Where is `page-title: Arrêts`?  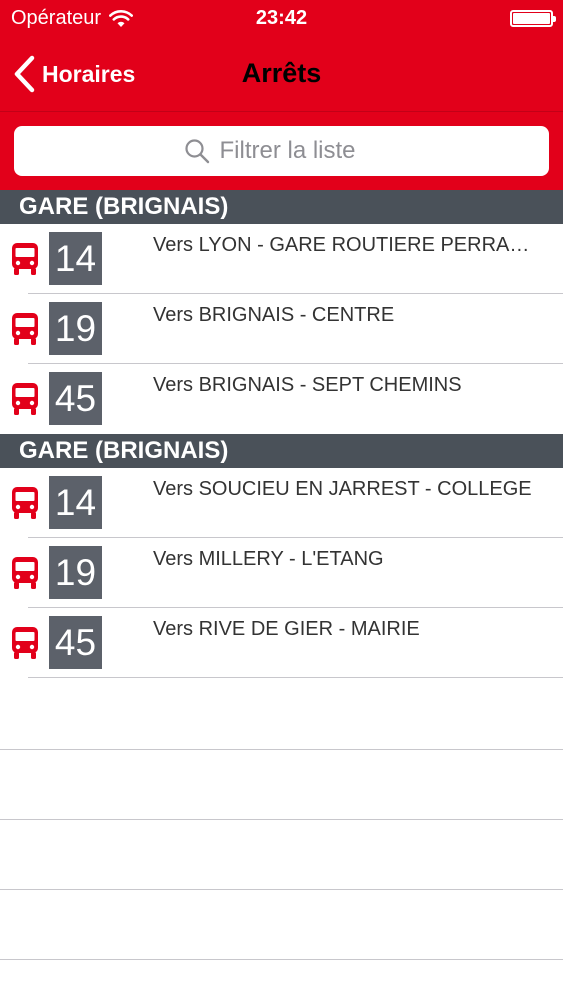
page-title: Arrêts is located at coordinates (281, 73).